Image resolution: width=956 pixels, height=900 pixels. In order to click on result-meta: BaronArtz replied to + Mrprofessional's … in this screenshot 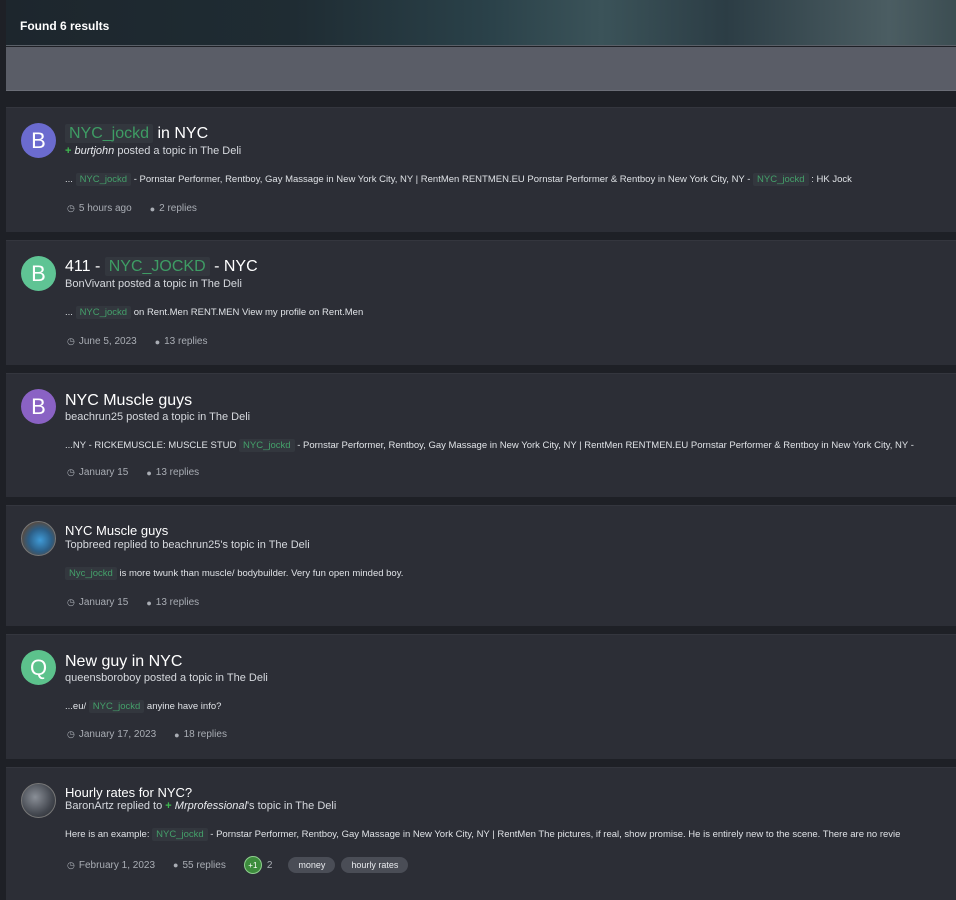, I will do `click(201, 806)`.